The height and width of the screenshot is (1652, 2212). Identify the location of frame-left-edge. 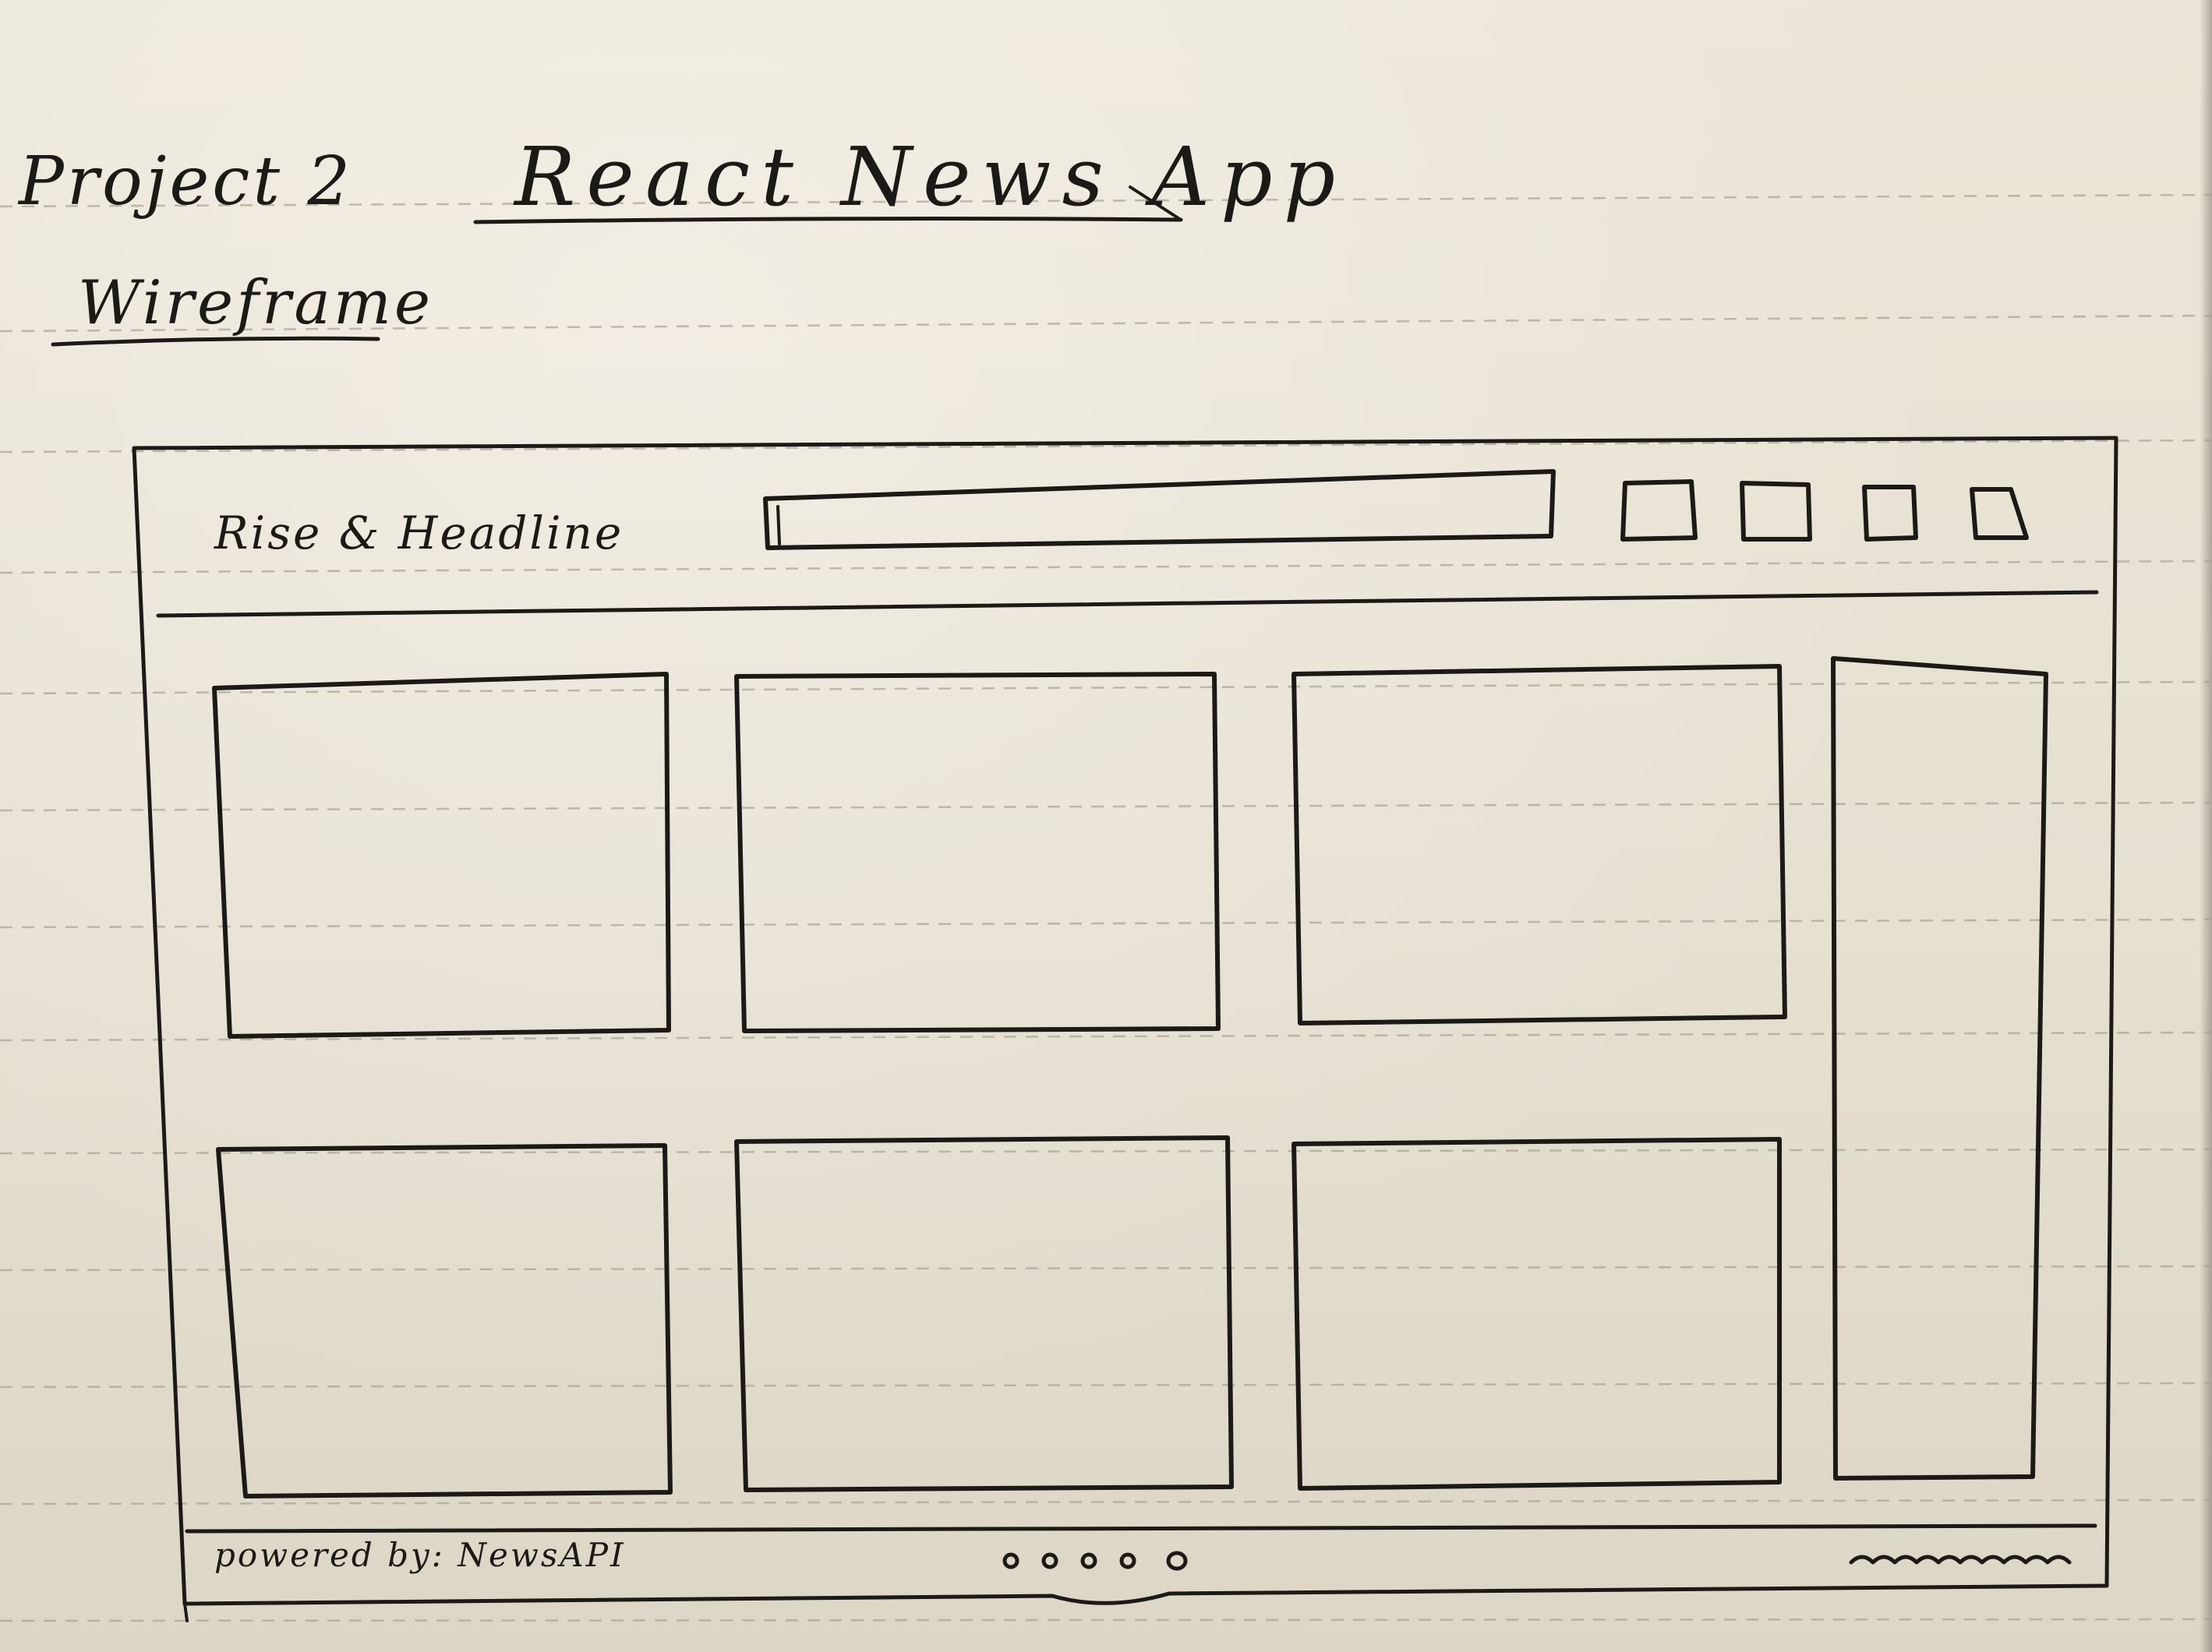
(159, 1026).